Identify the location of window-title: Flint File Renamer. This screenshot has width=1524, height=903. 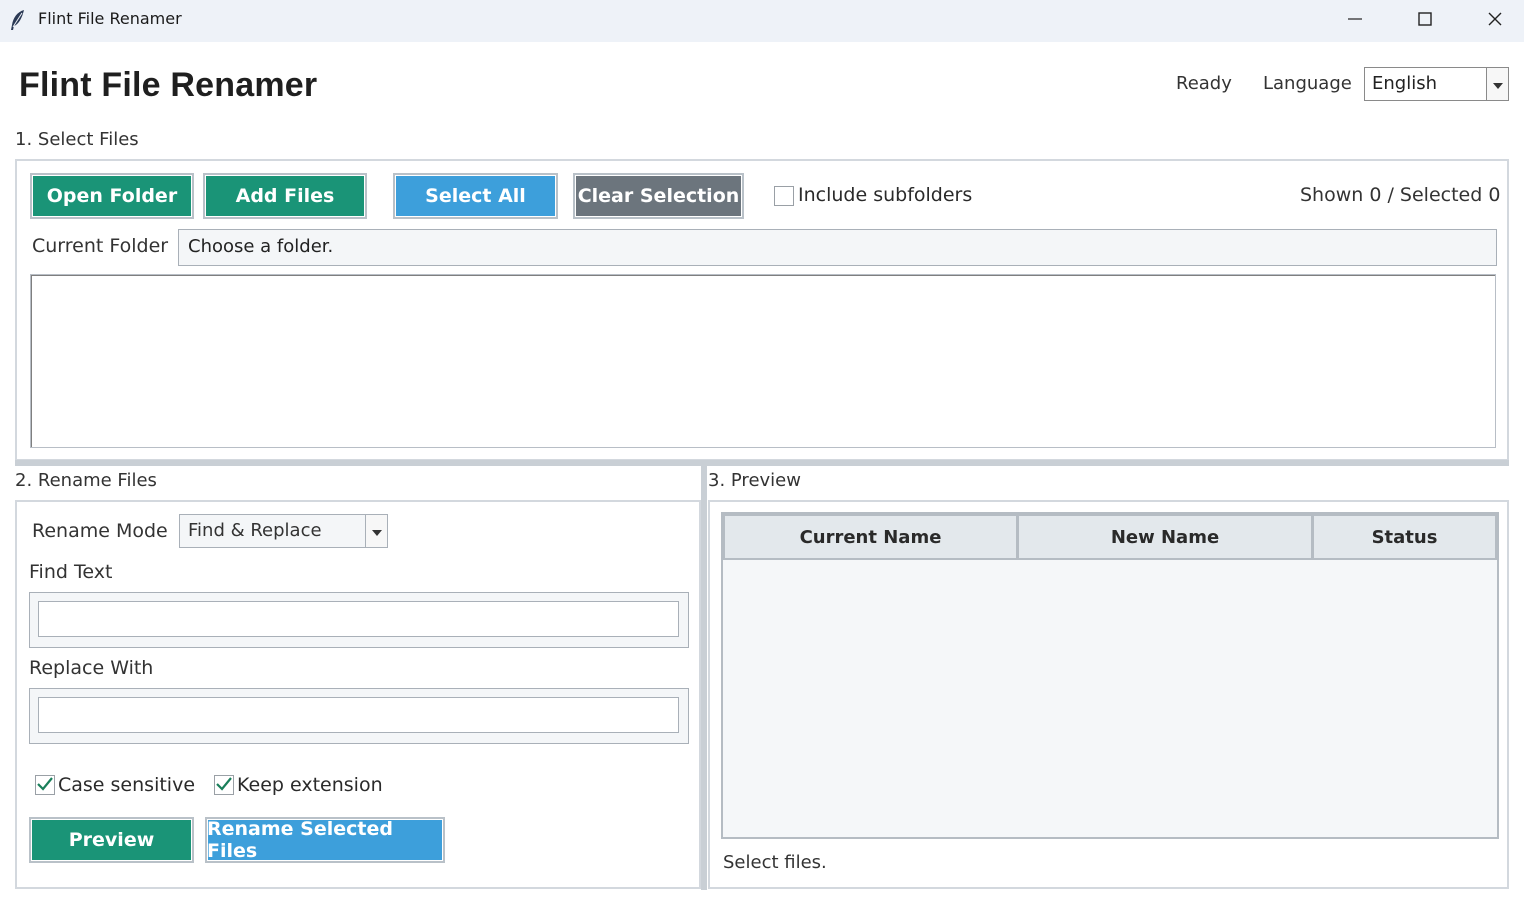
(110, 18).